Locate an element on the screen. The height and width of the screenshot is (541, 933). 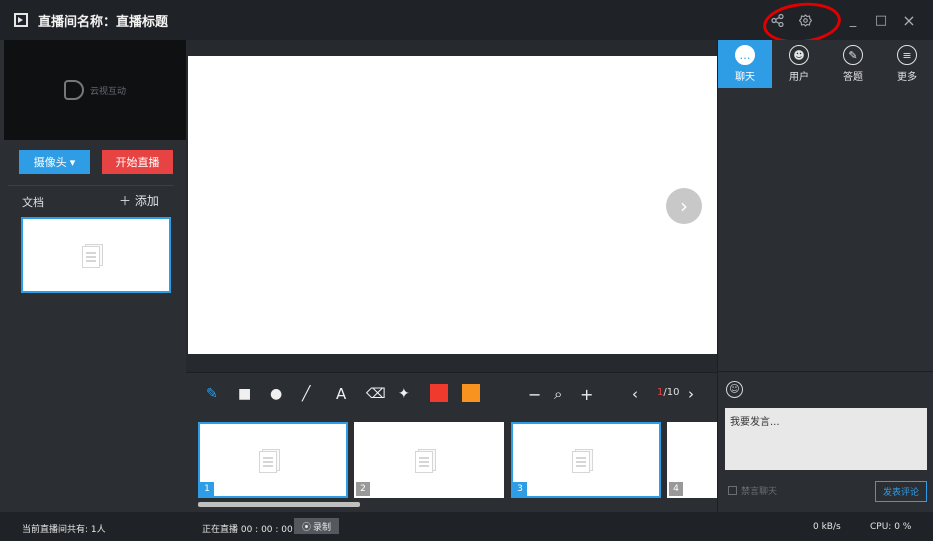
tab-quiz: ✎ 答题 is located at coordinates (853, 64).